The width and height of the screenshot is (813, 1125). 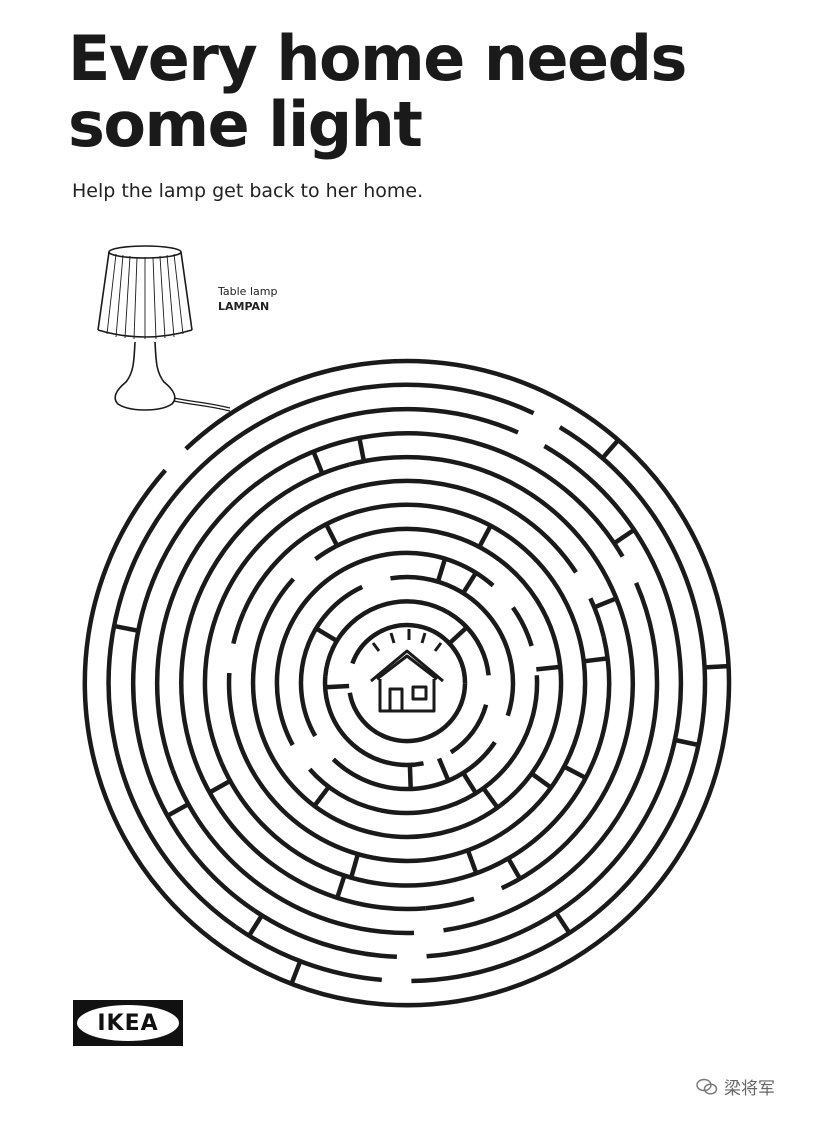 I want to click on watermark: 梁将军, so click(x=735, y=1086).